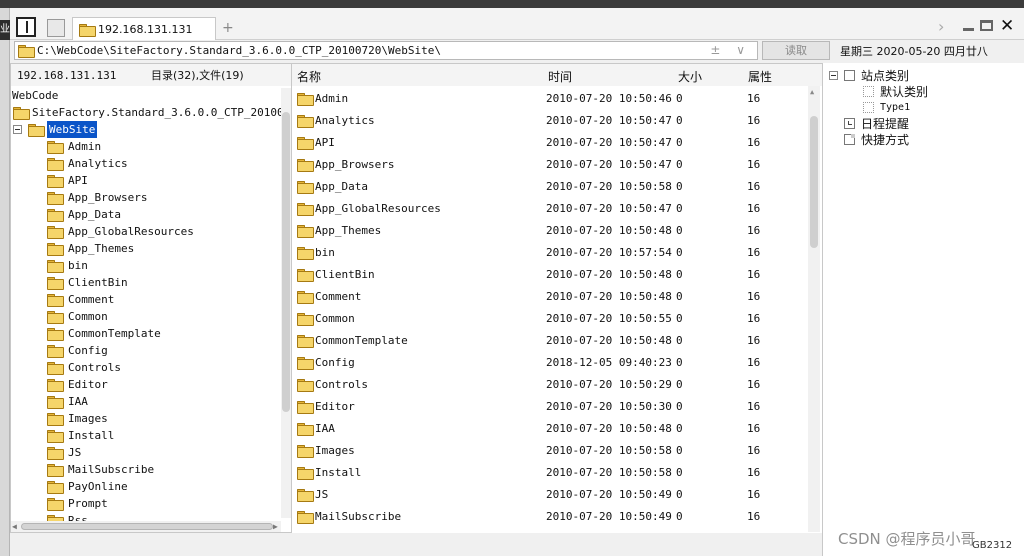 The width and height of the screenshot is (1024, 556). I want to click on tree-item: Analytics, so click(87, 163).